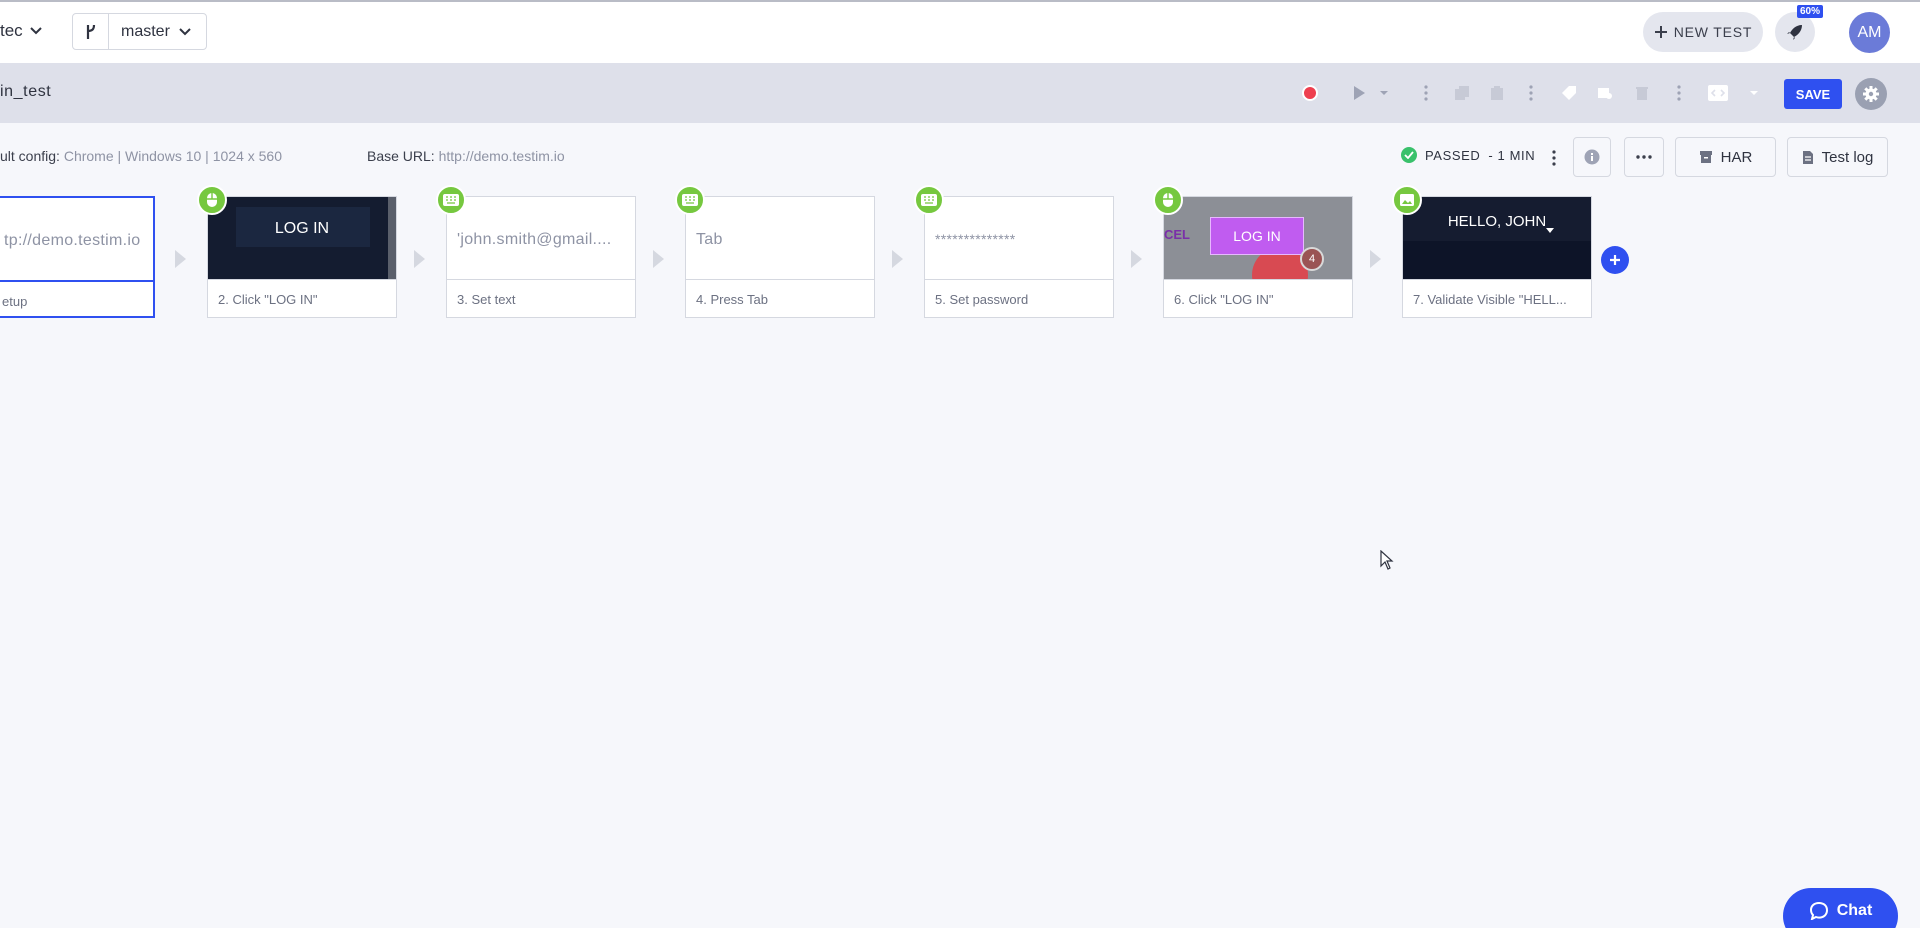  What do you see at coordinates (91, 31) in the screenshot?
I see `branch-icon` at bounding box center [91, 31].